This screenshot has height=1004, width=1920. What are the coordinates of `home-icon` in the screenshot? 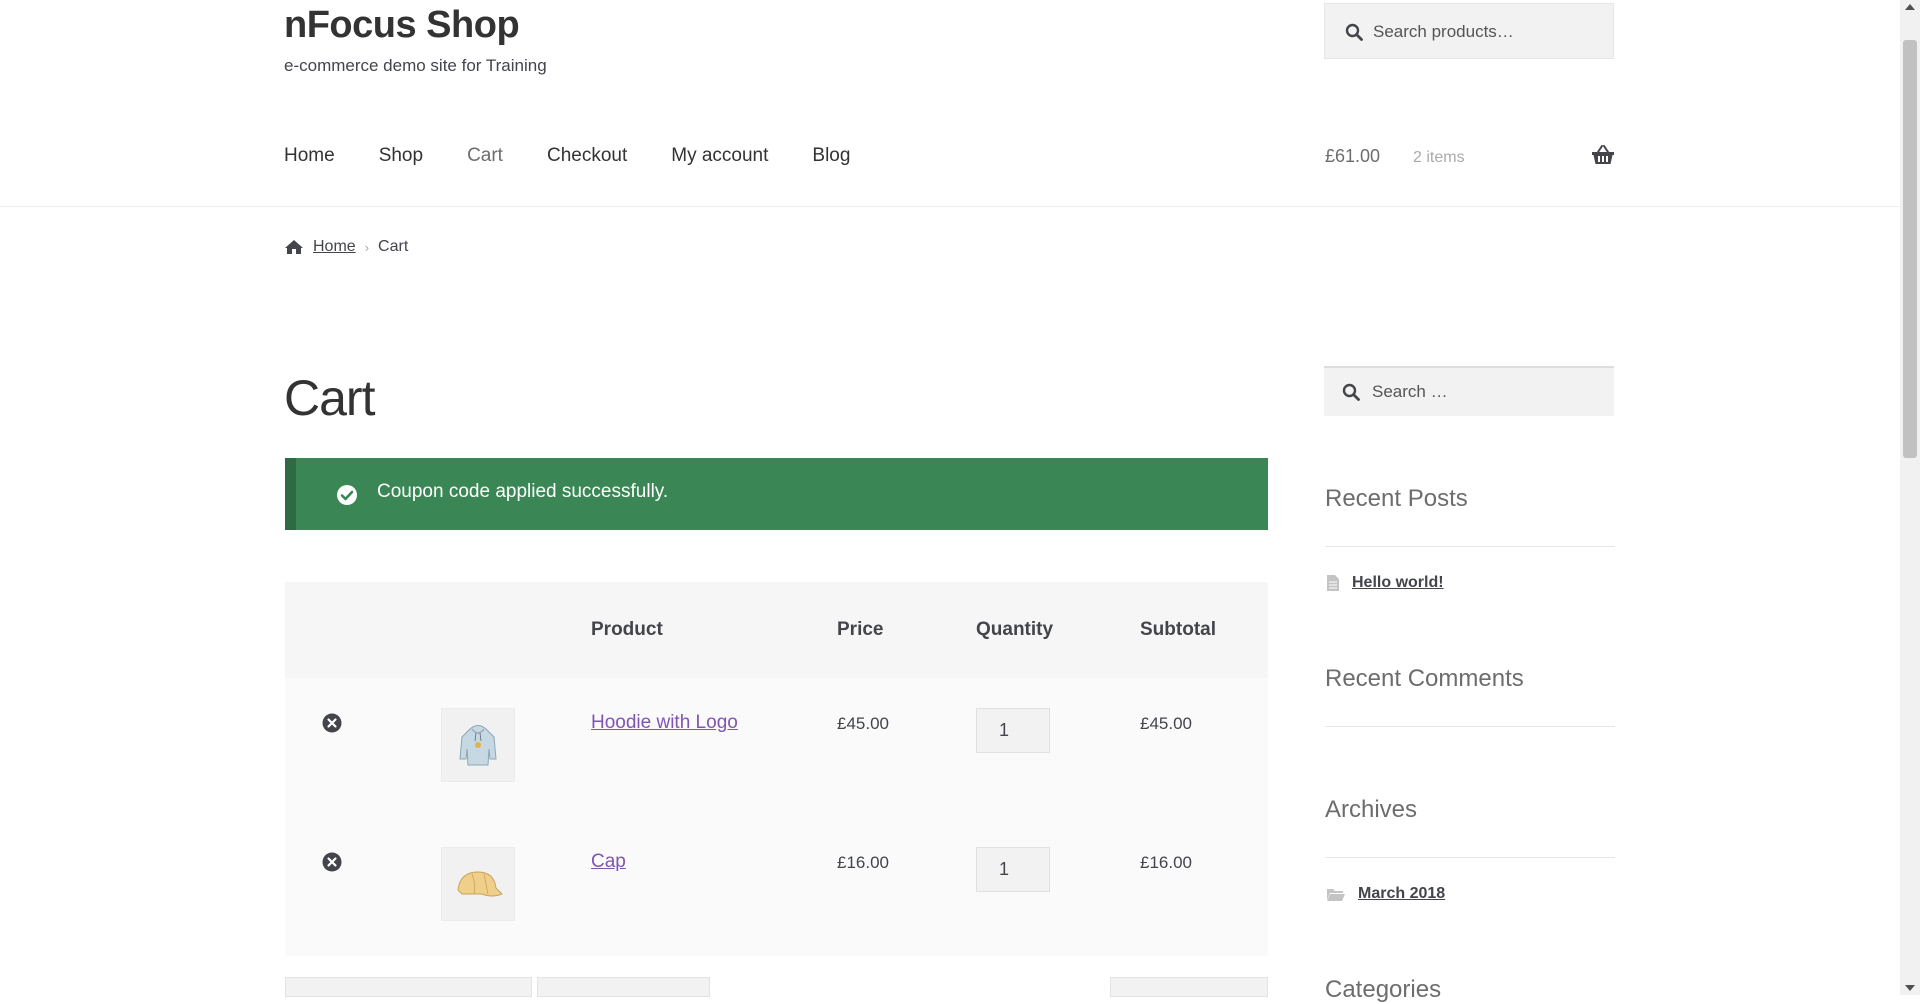 It's located at (294, 247).